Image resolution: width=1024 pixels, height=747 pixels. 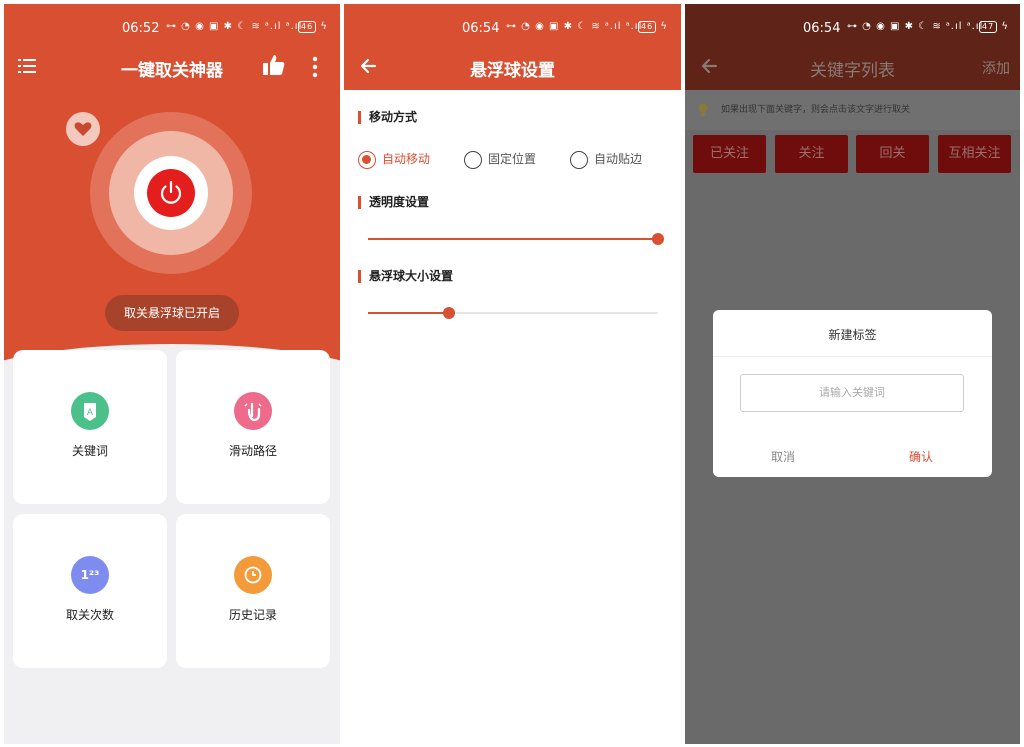 I want to click on status-time: 06:52, so click(x=141, y=28).